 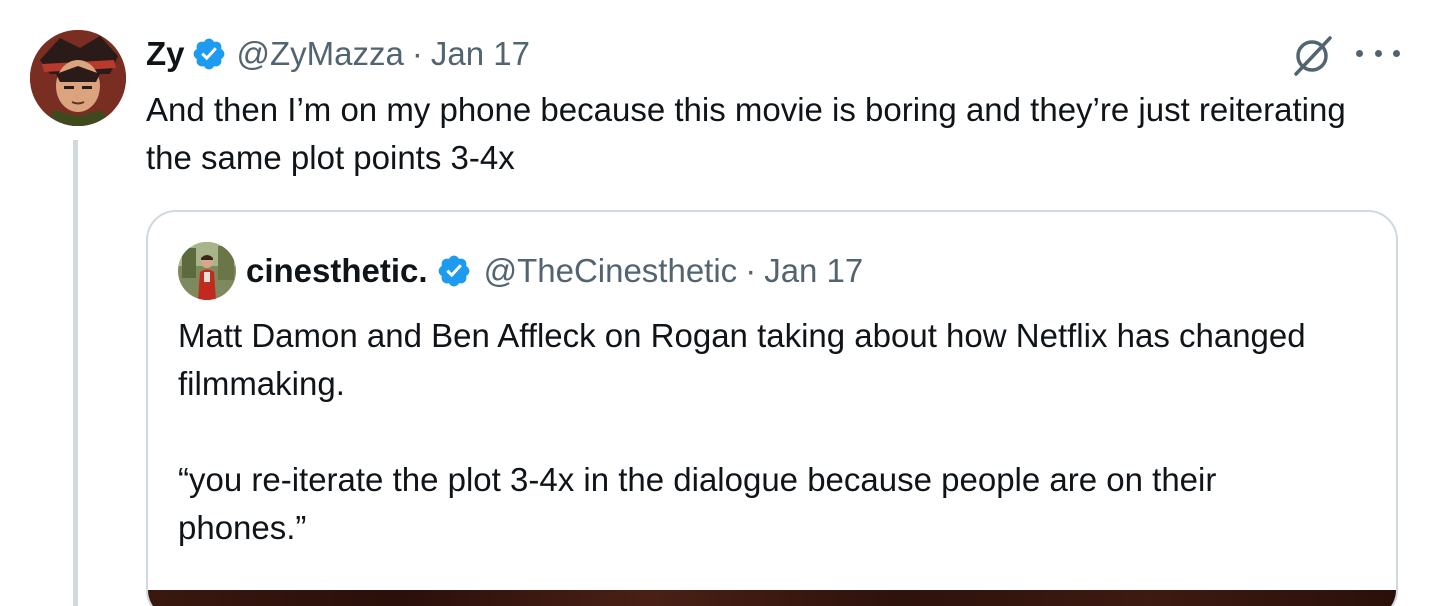 I want to click on quoted-author-handle: @TheCinesthetic, so click(x=611, y=271).